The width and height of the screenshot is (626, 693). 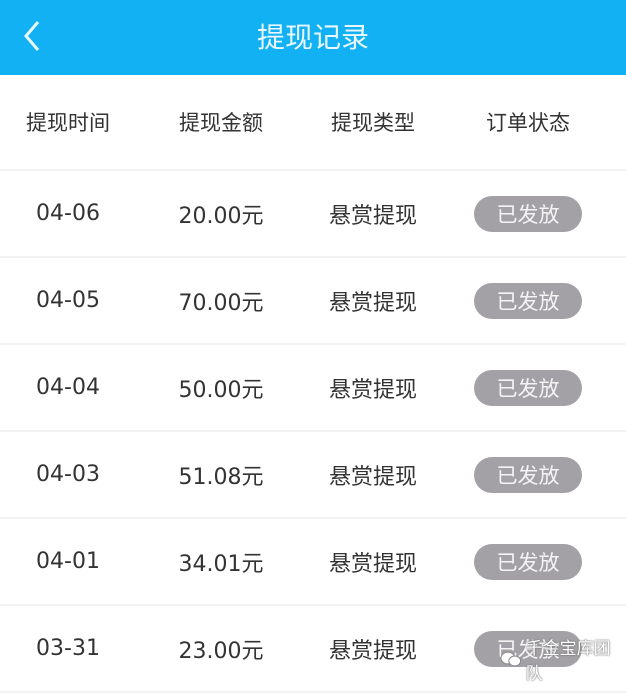 I want to click on nav-bar: 提现记录, so click(x=313, y=37).